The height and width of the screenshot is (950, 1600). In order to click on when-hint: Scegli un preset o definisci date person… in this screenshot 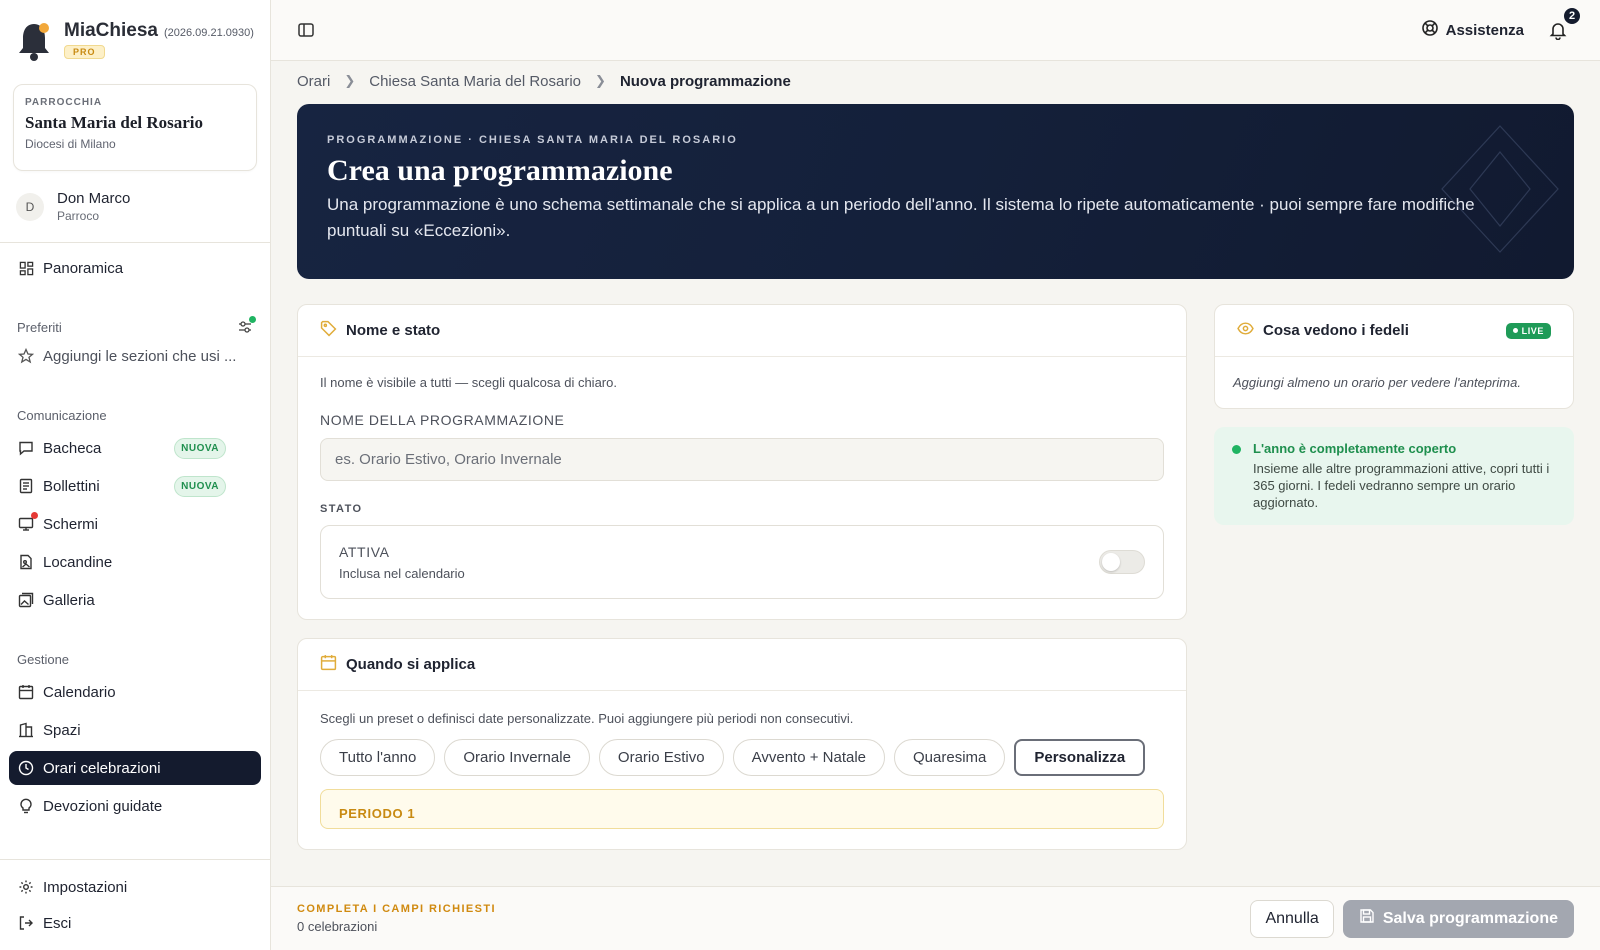, I will do `click(587, 718)`.